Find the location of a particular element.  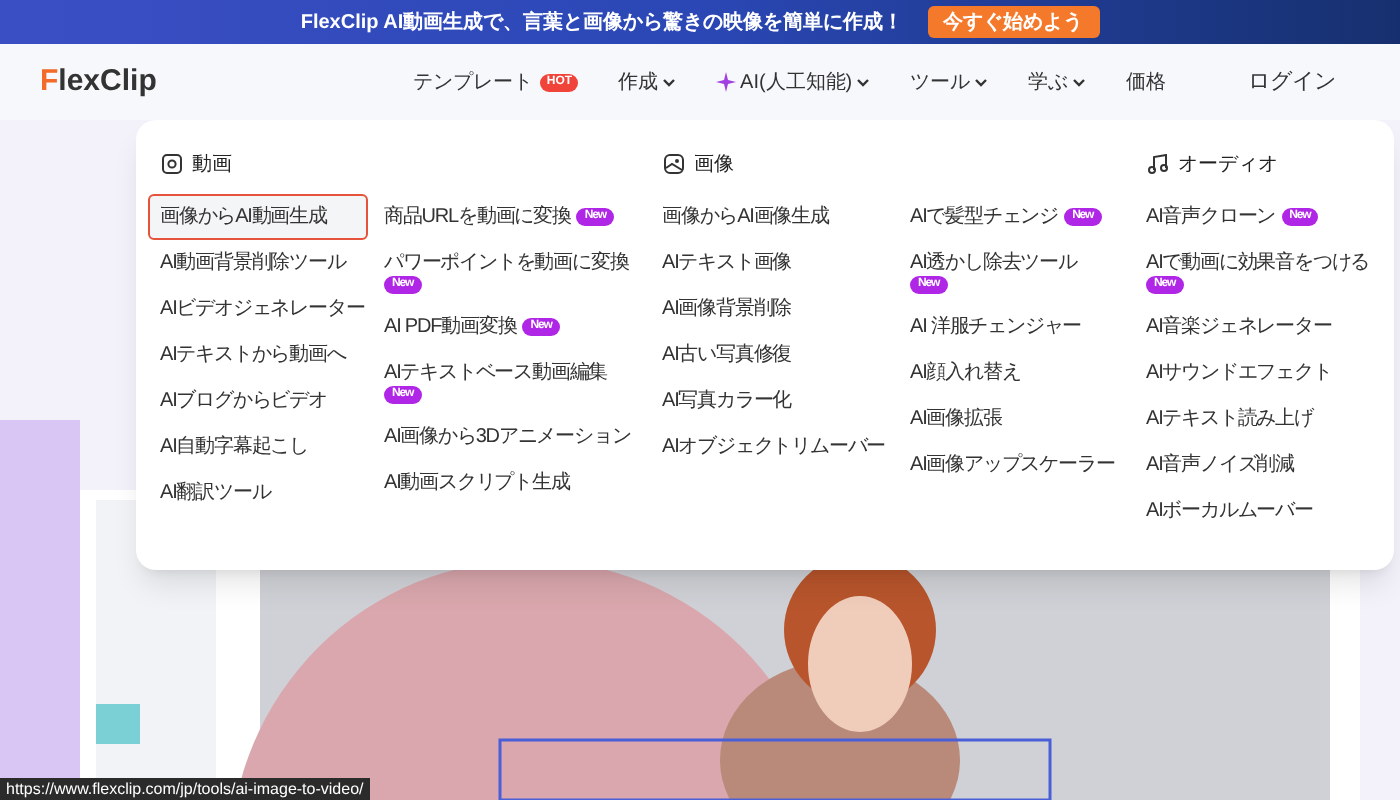

section-title: 動画 is located at coordinates (212, 165).